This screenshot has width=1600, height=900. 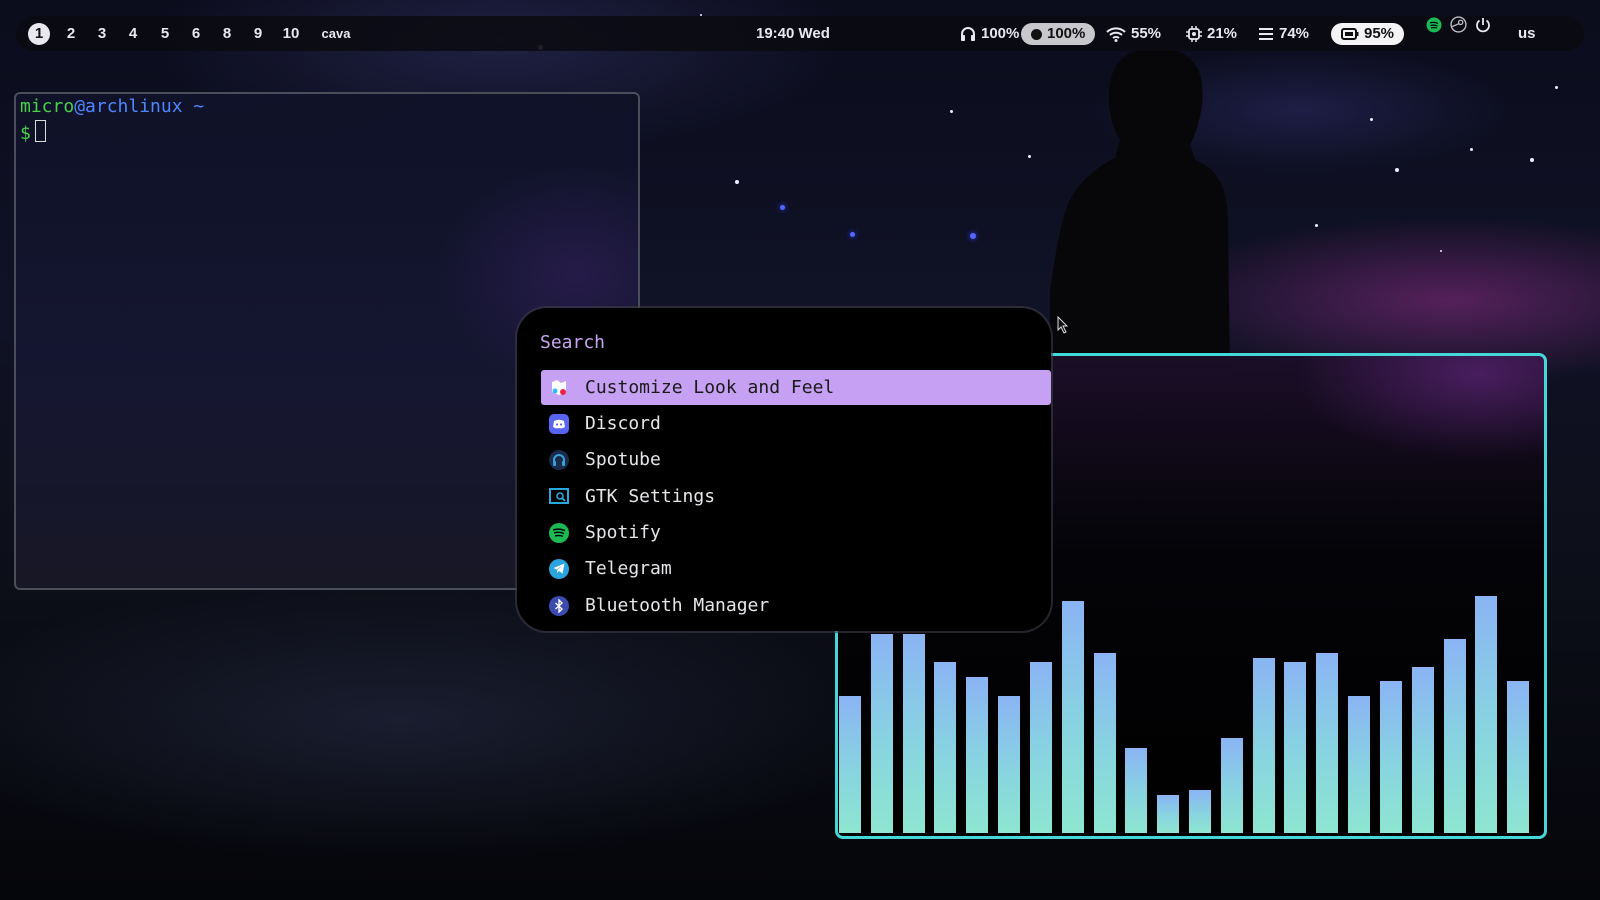 What do you see at coordinates (710, 387) in the screenshot?
I see `launcher-item-label: Customize Look and Feel` at bounding box center [710, 387].